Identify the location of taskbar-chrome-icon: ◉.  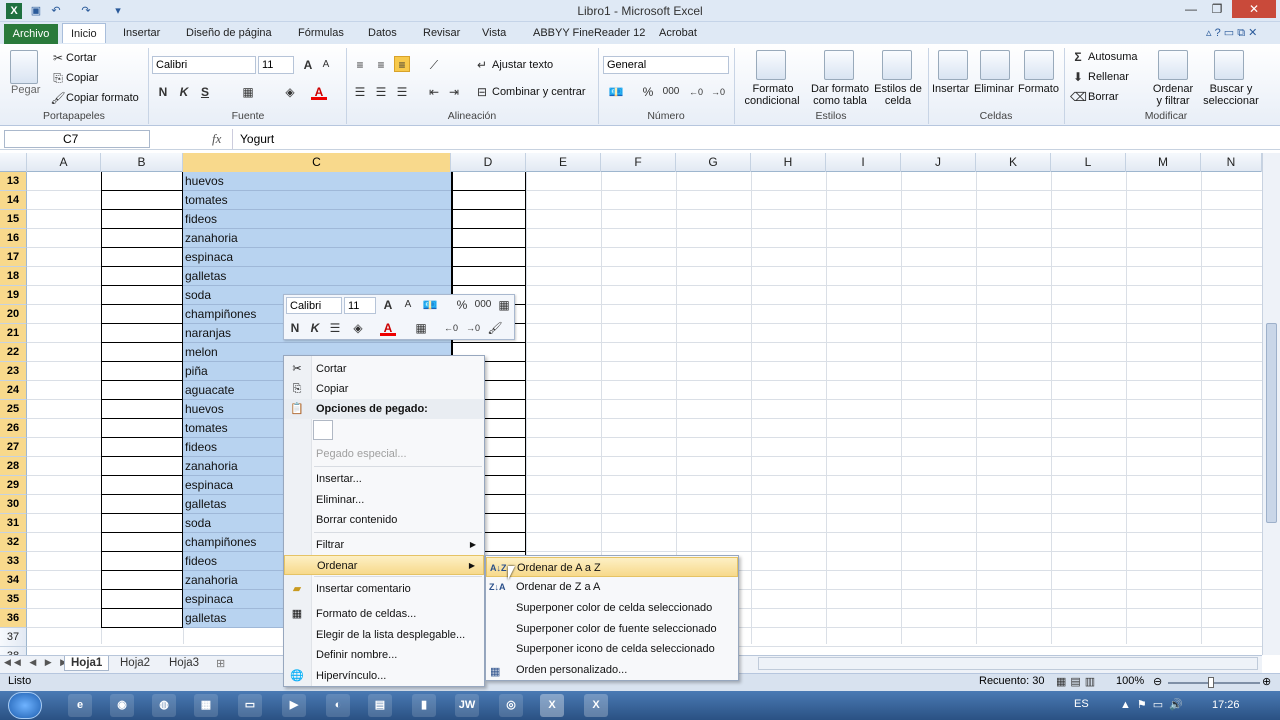
(122, 705).